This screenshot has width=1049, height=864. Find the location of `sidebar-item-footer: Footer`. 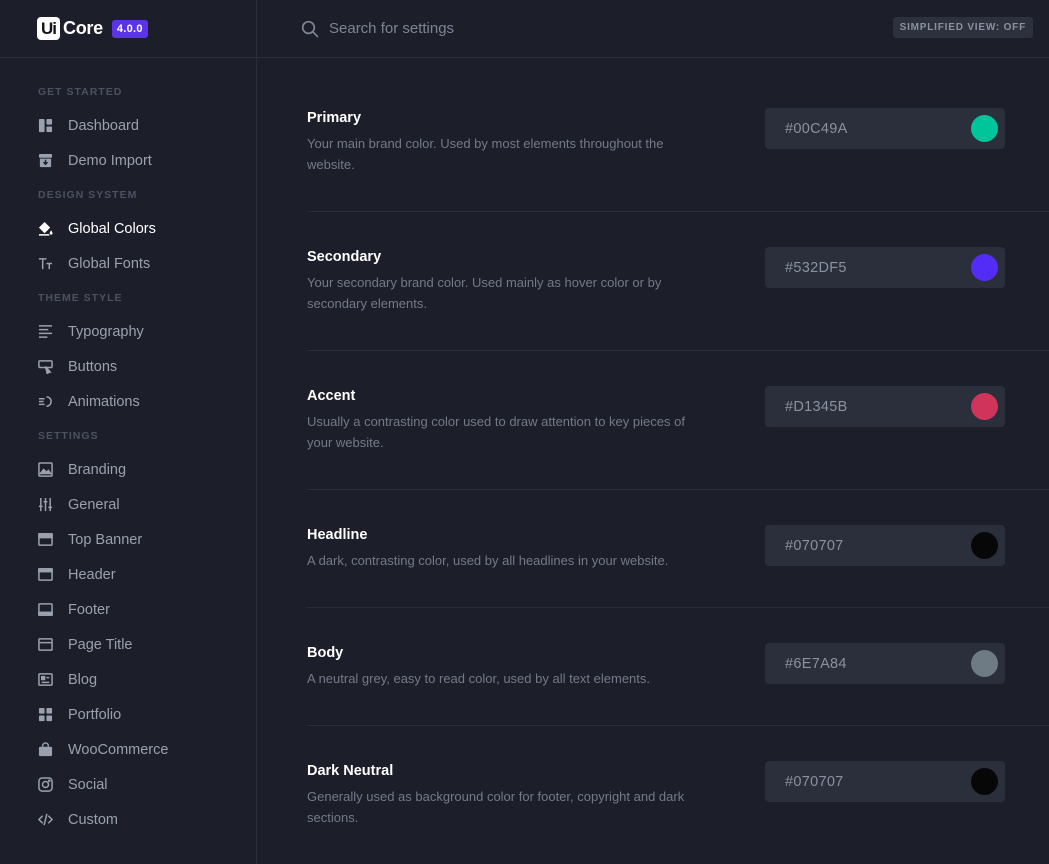

sidebar-item-footer: Footer is located at coordinates (128, 609).